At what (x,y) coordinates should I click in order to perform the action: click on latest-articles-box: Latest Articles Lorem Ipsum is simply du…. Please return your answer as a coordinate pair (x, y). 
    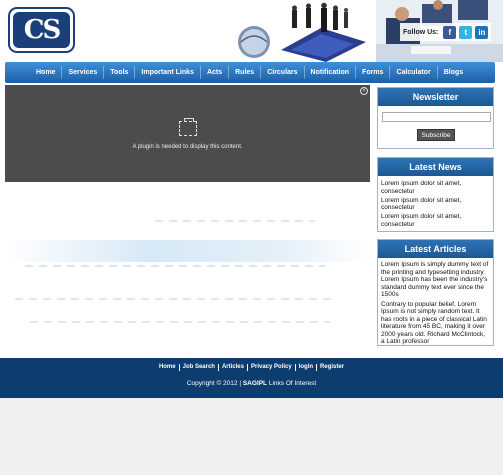
    Looking at the image, I should click on (435, 292).